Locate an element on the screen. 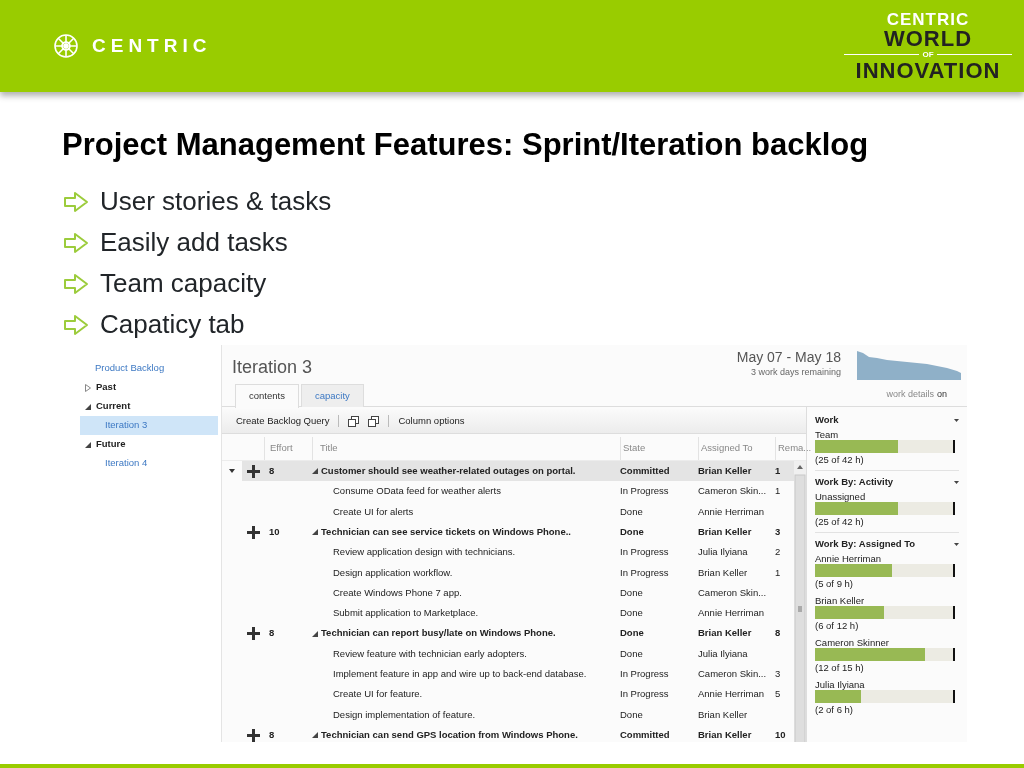 The width and height of the screenshot is (1024, 768). capacity-reading: (2 of 6 h) is located at coordinates (835, 709).